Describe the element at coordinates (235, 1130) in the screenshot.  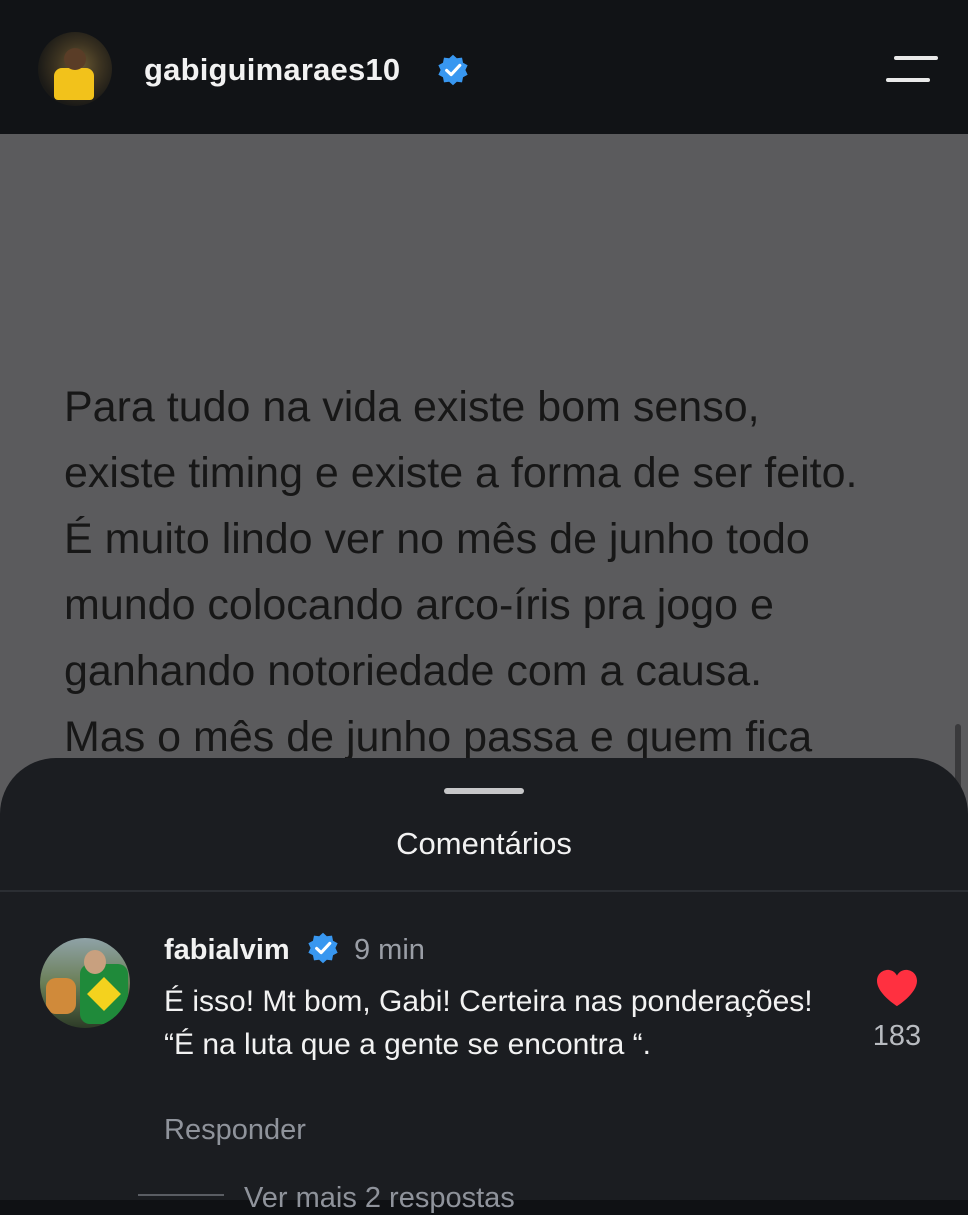
I see `reply-button: Responder` at that location.